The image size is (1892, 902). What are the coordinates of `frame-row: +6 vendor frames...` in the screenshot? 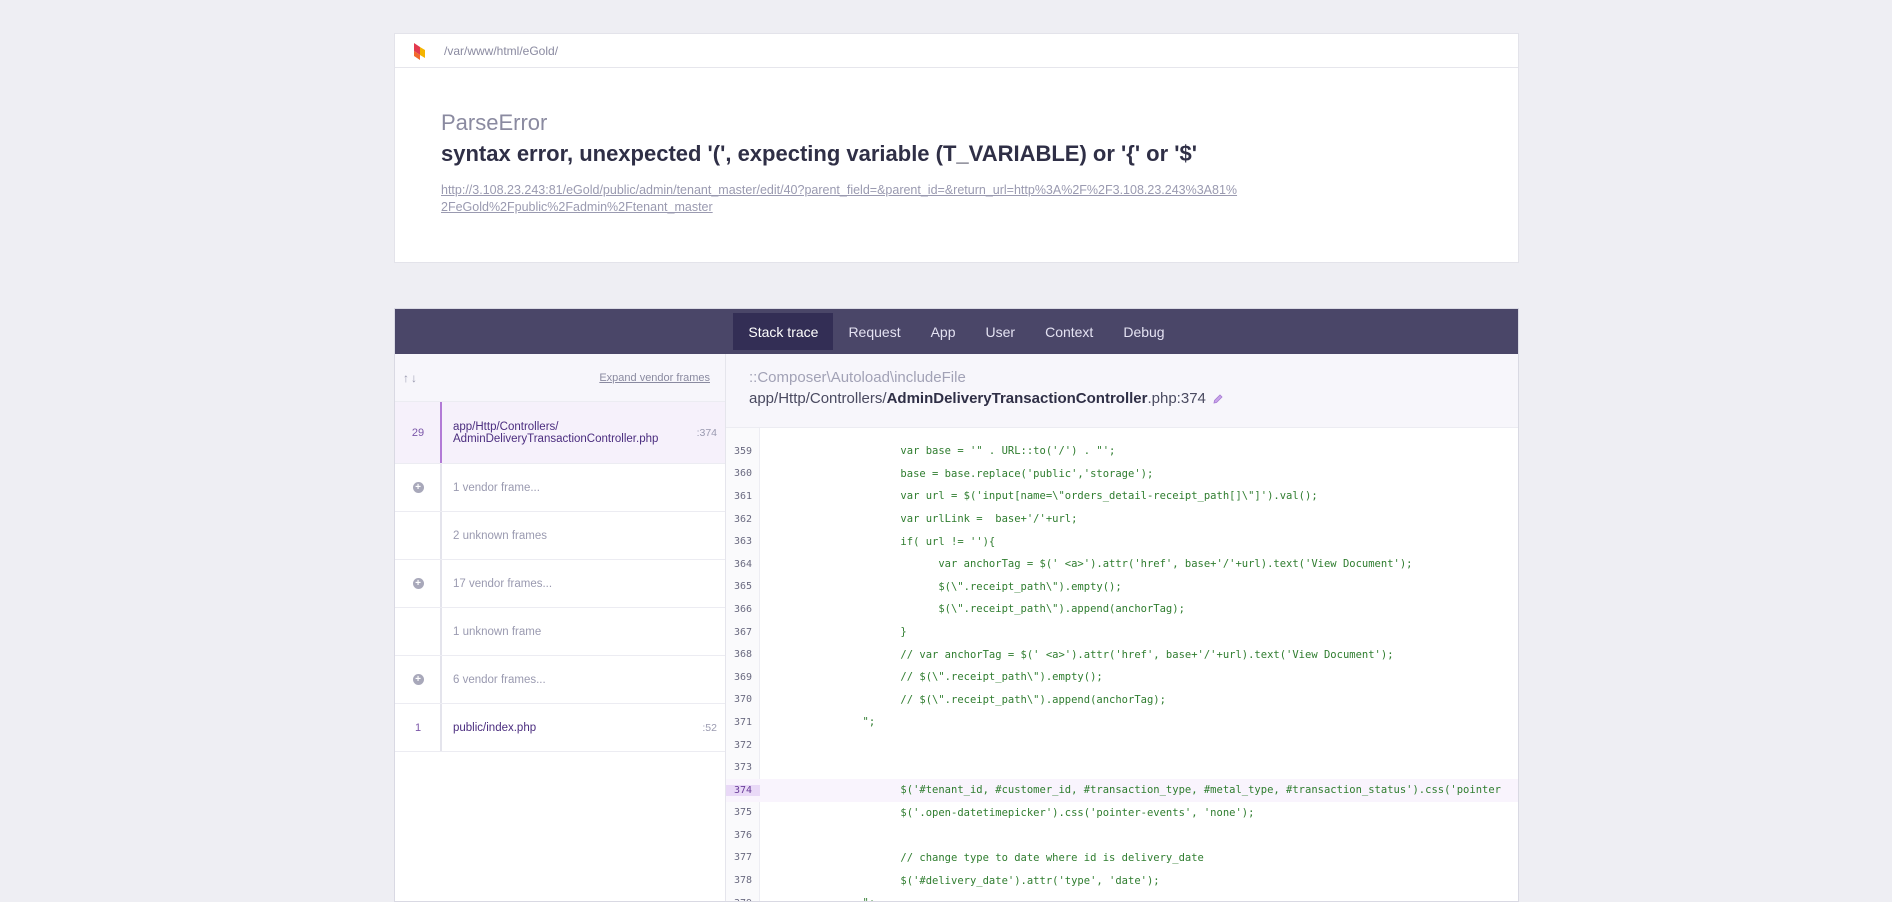 It's located at (560, 680).